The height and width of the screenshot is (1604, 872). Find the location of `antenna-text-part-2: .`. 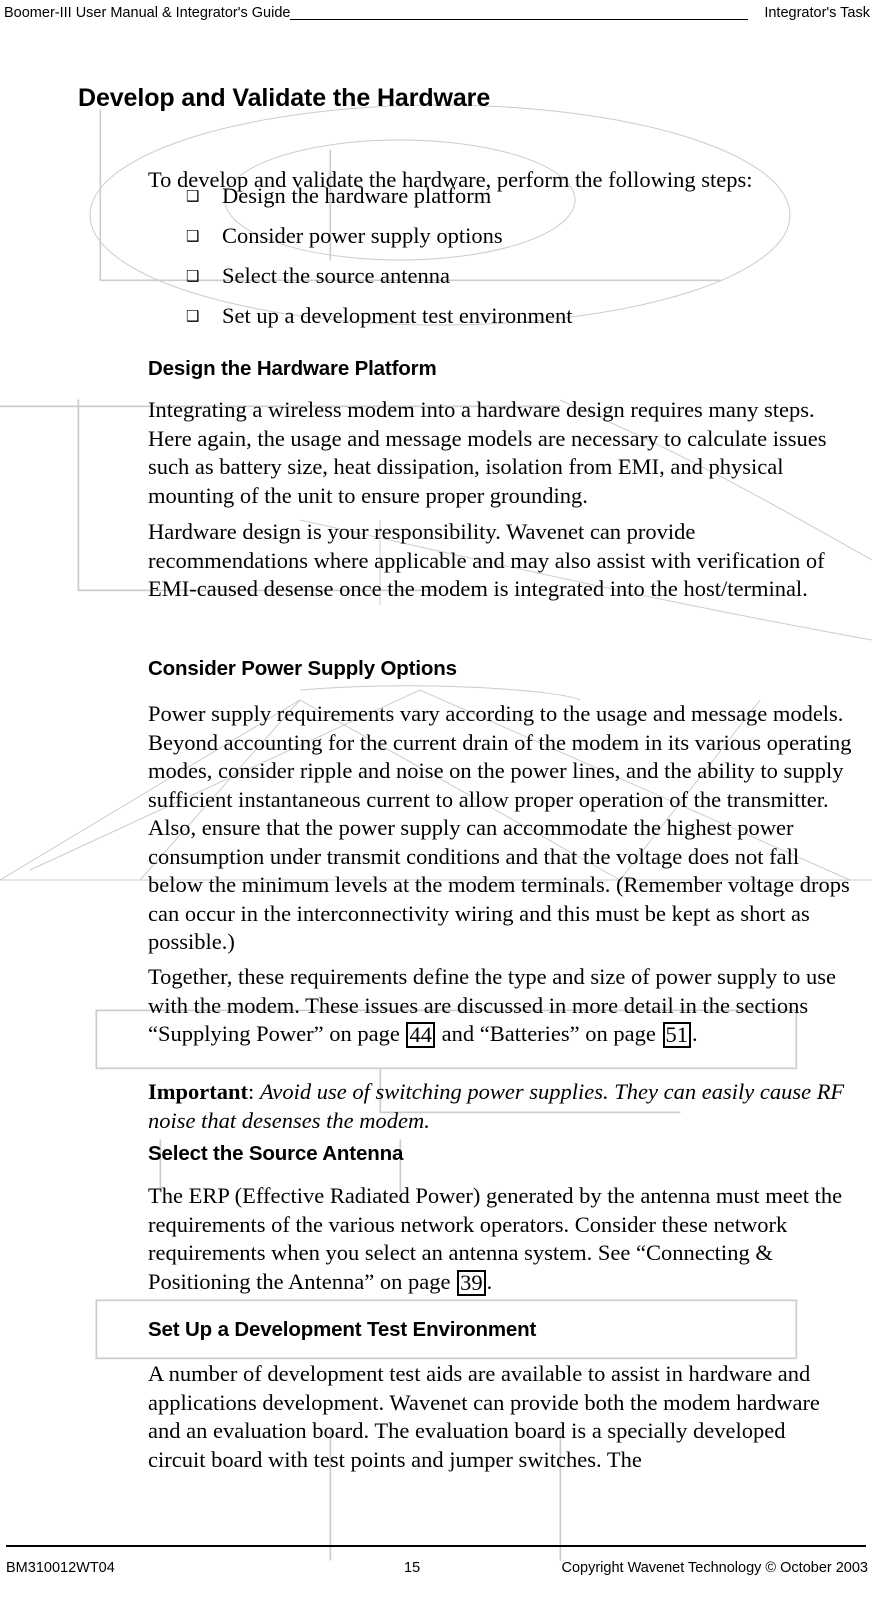

antenna-text-part-2: . is located at coordinates (489, 1281).